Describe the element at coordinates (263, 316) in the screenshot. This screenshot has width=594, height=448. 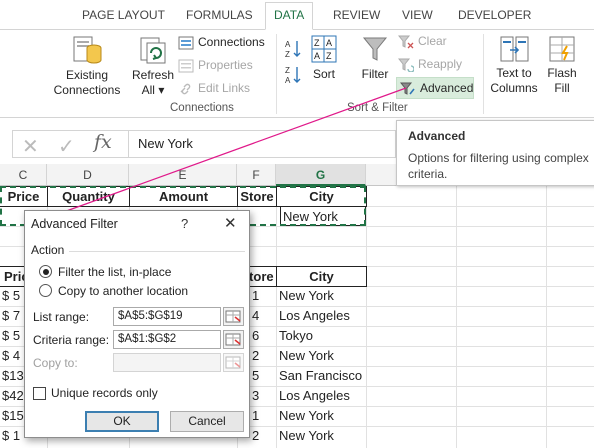
I see `cell-store: 4` at that location.